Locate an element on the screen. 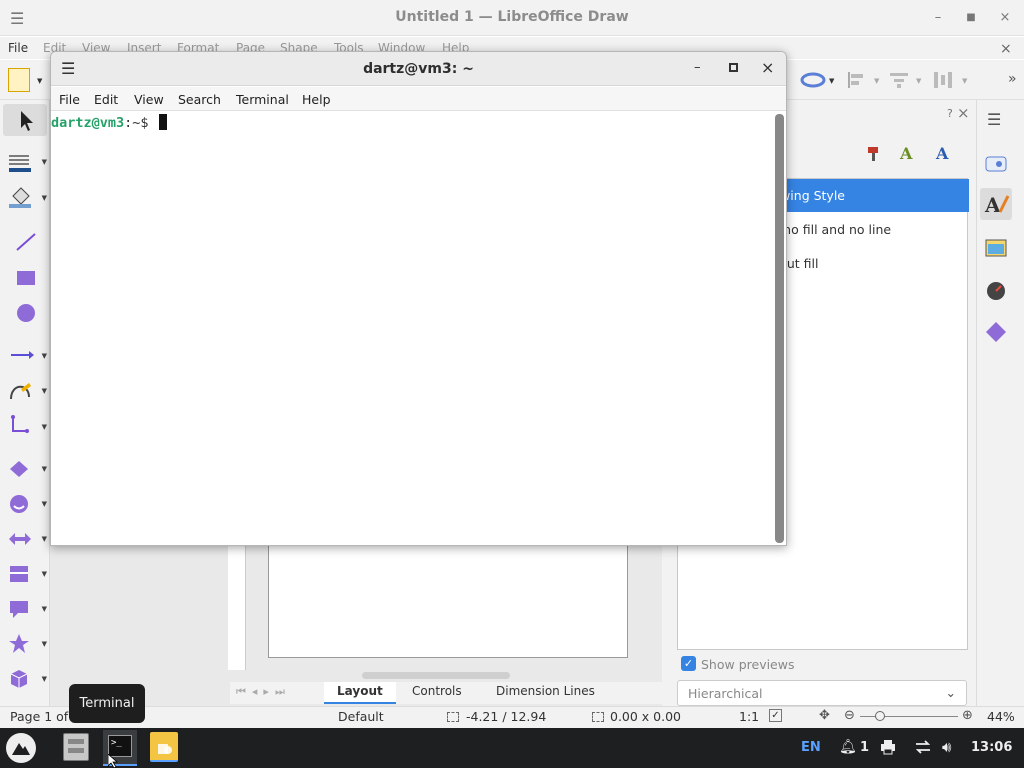  block-arrows-icon: ▼ is located at coordinates (25, 539).